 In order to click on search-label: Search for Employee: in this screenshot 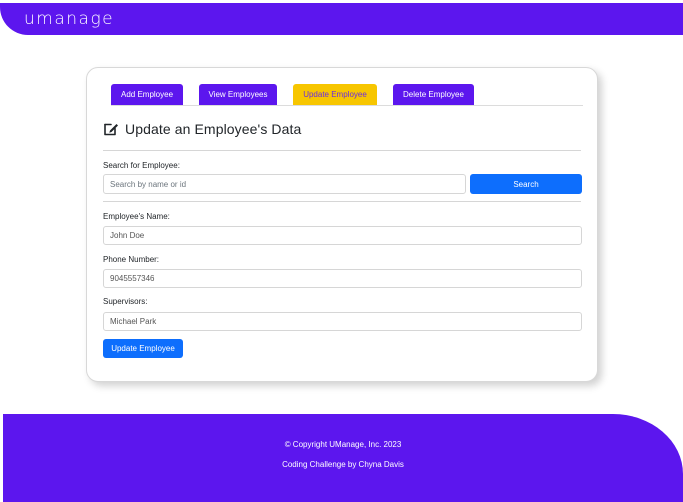, I will do `click(141, 165)`.